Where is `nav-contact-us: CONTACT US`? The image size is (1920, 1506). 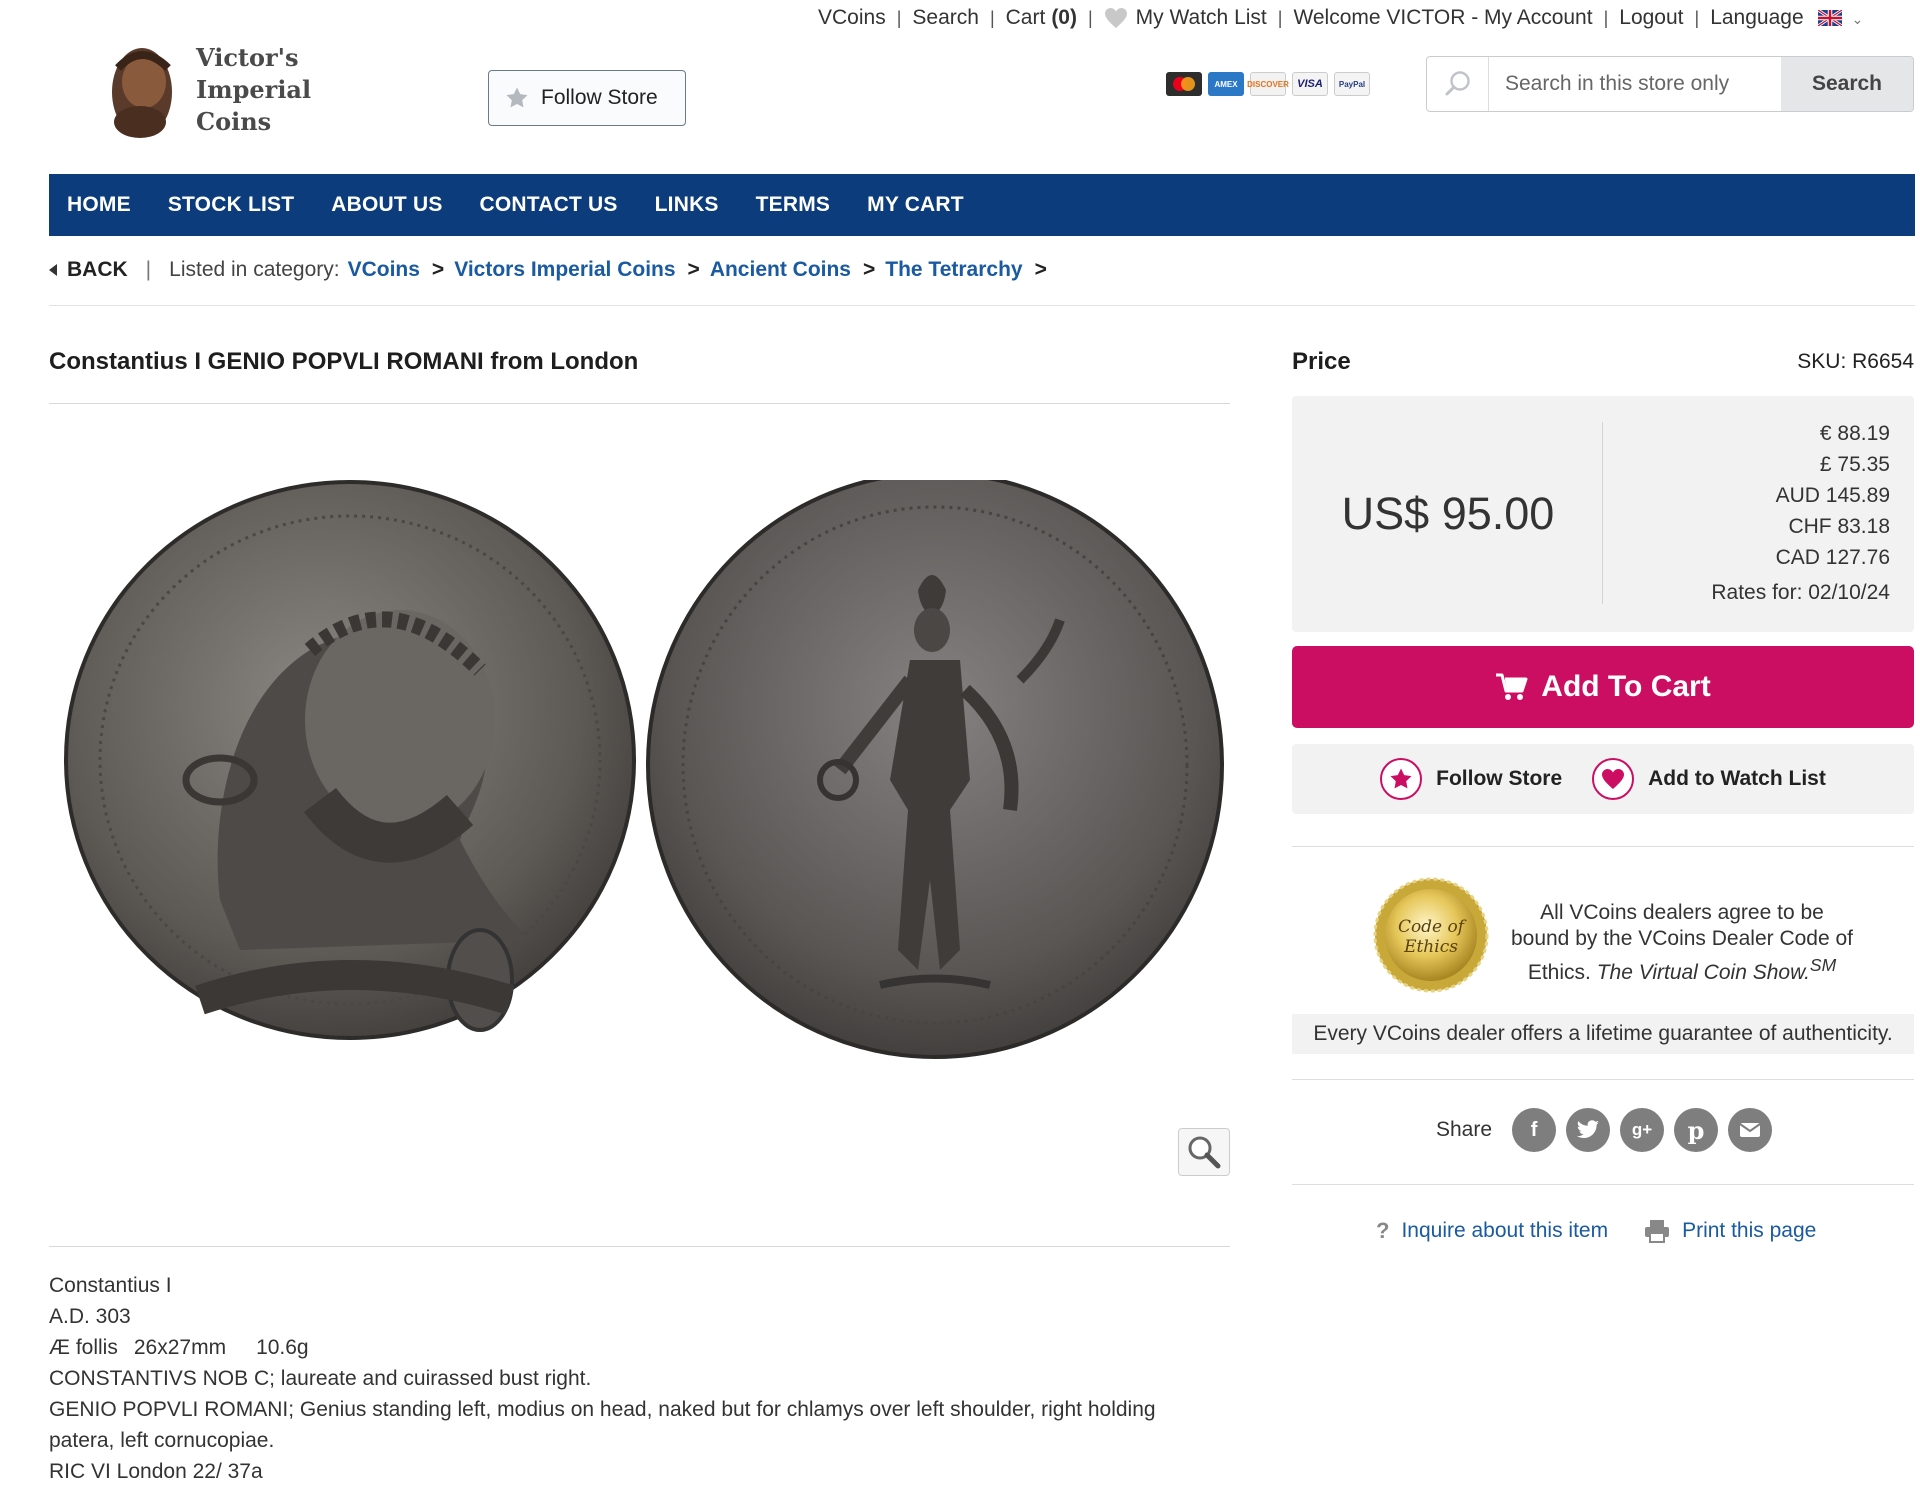 nav-contact-us: CONTACT US is located at coordinates (549, 205).